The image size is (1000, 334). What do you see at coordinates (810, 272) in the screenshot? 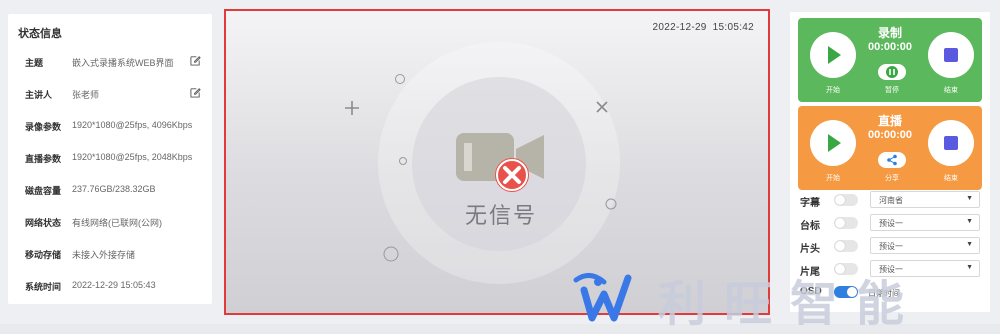
I see `control-label: 片尾` at bounding box center [810, 272].